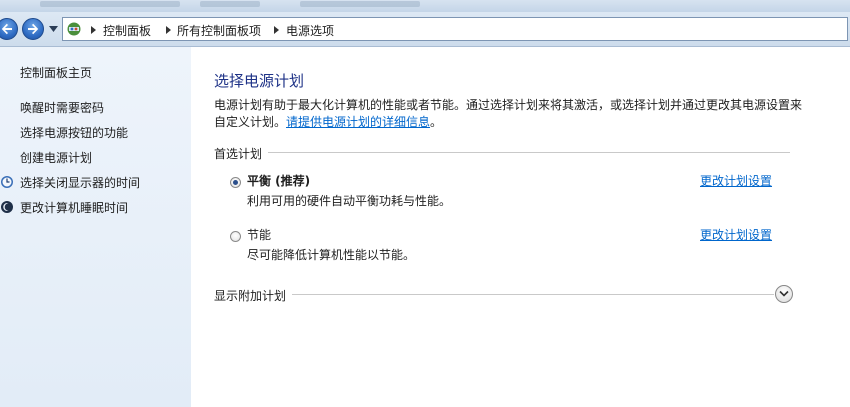 This screenshot has height=407, width=850. I want to click on forward-arrow-icon, so click(33, 29).